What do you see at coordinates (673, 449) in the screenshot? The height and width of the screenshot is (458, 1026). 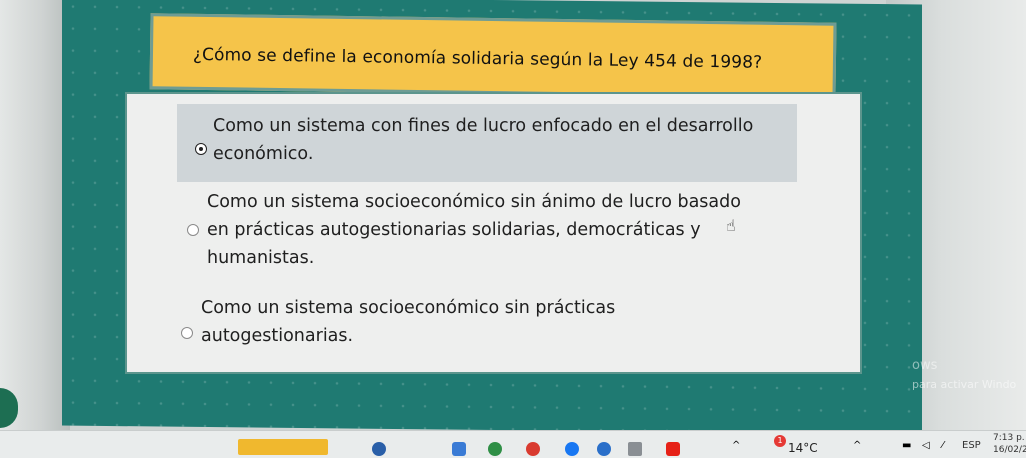 I see `youtube-icon` at bounding box center [673, 449].